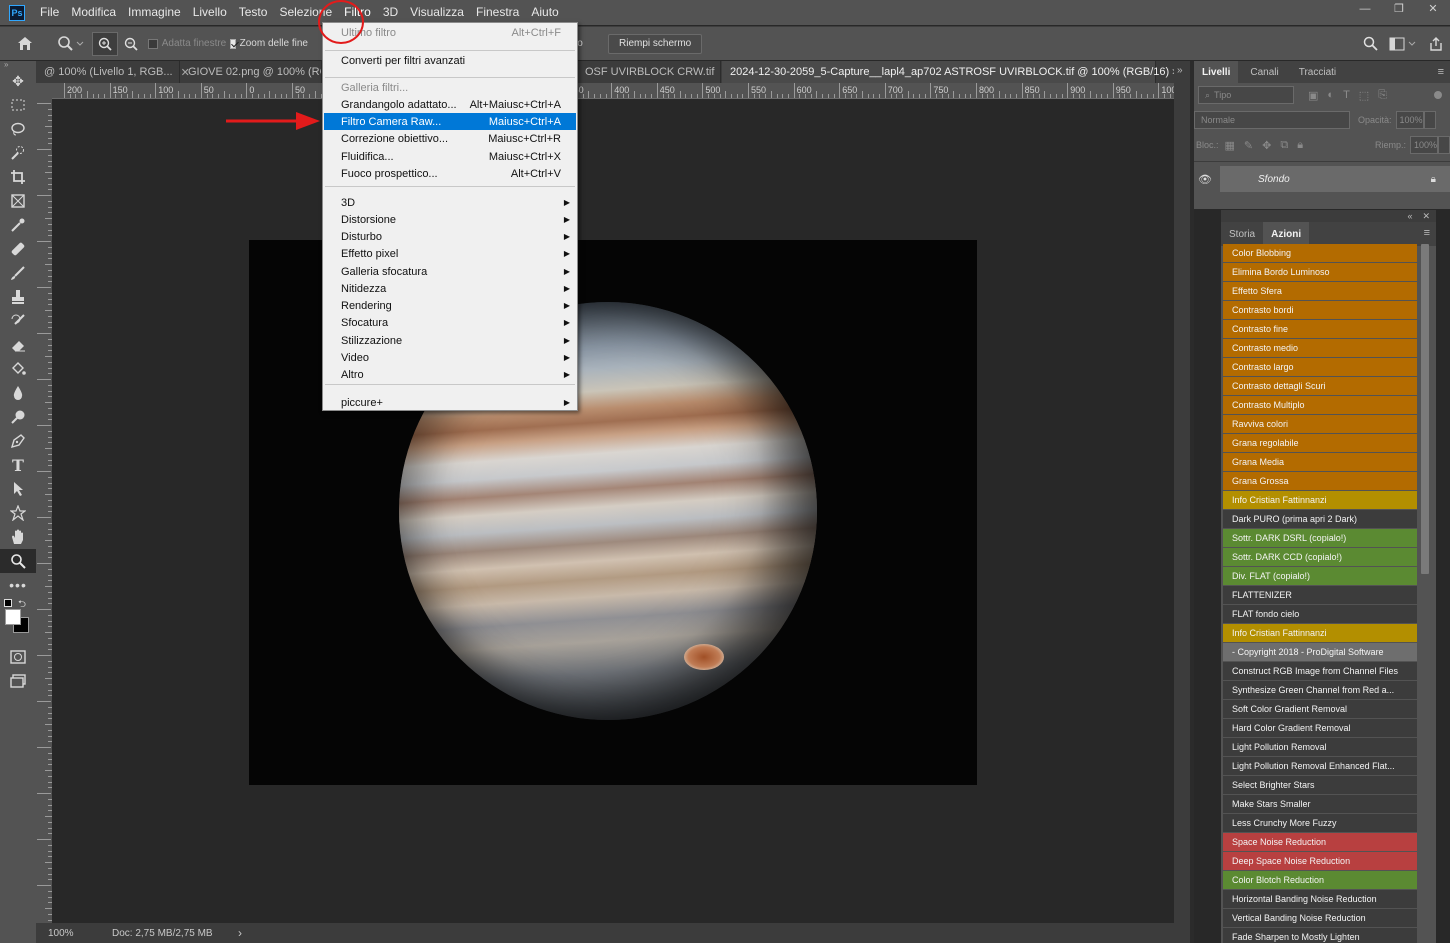 This screenshot has width=1450, height=943. I want to click on filter-menu-item: Grandangolo adattato... Alt+Maiusc+Ctrl+A, so click(450, 104).